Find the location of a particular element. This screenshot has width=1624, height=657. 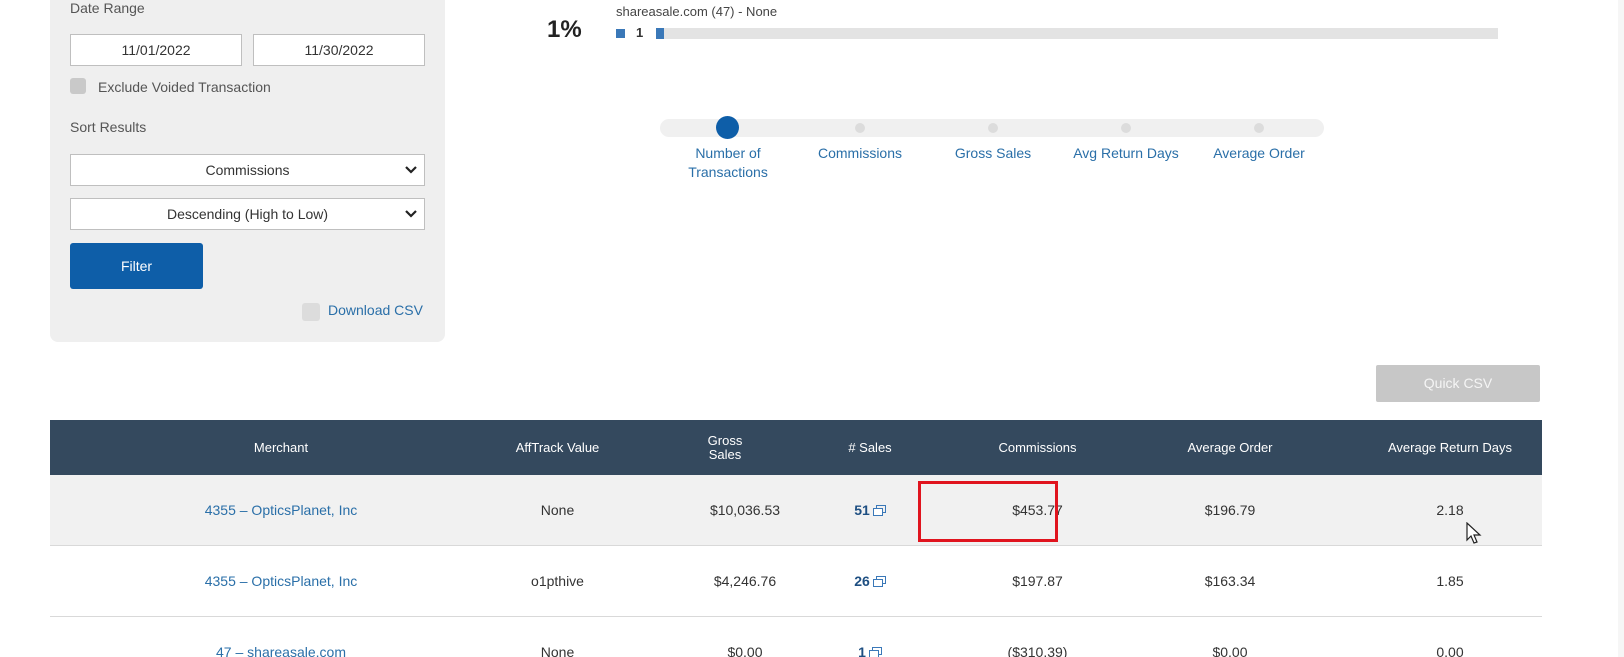

average-order-value: $0.00 is located at coordinates (1230, 650).